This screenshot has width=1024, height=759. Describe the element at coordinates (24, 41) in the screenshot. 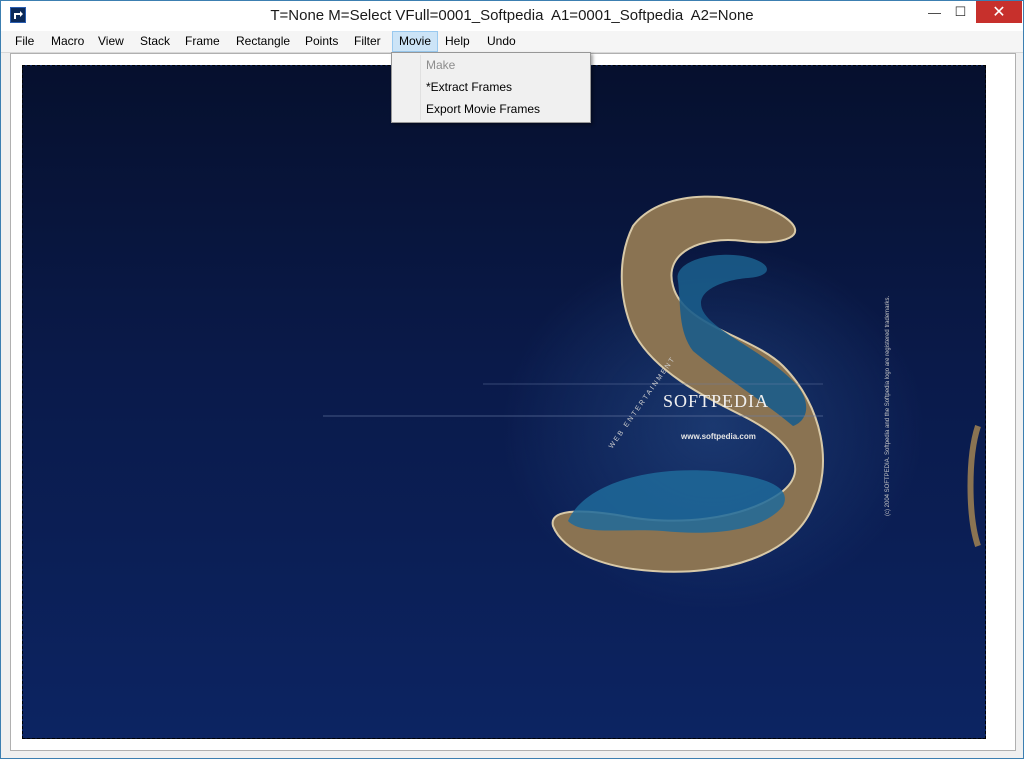

I see `menu-file: File` at that location.